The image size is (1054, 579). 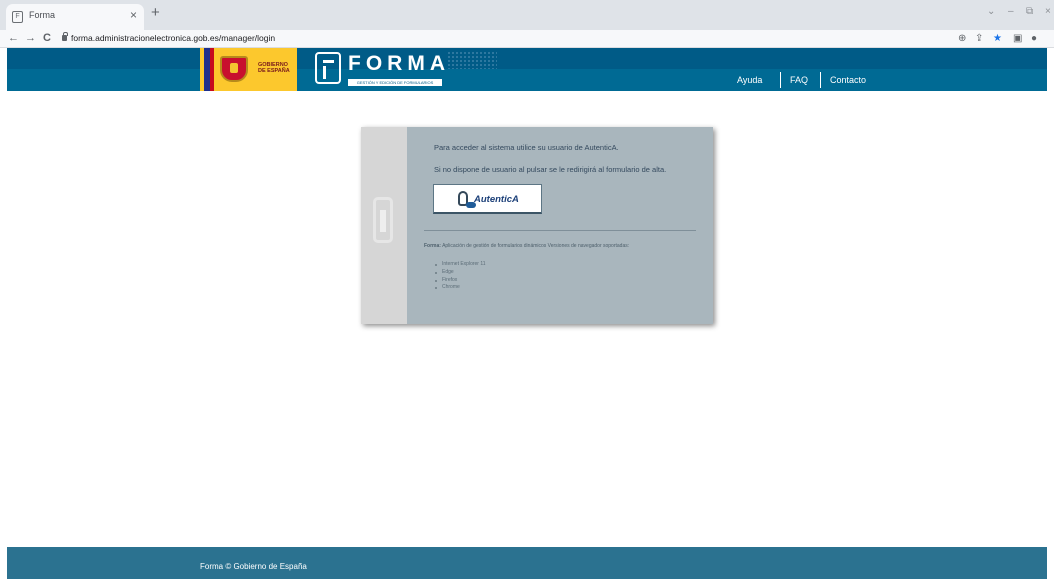 I want to click on forma-f-icon, so click(x=328, y=68).